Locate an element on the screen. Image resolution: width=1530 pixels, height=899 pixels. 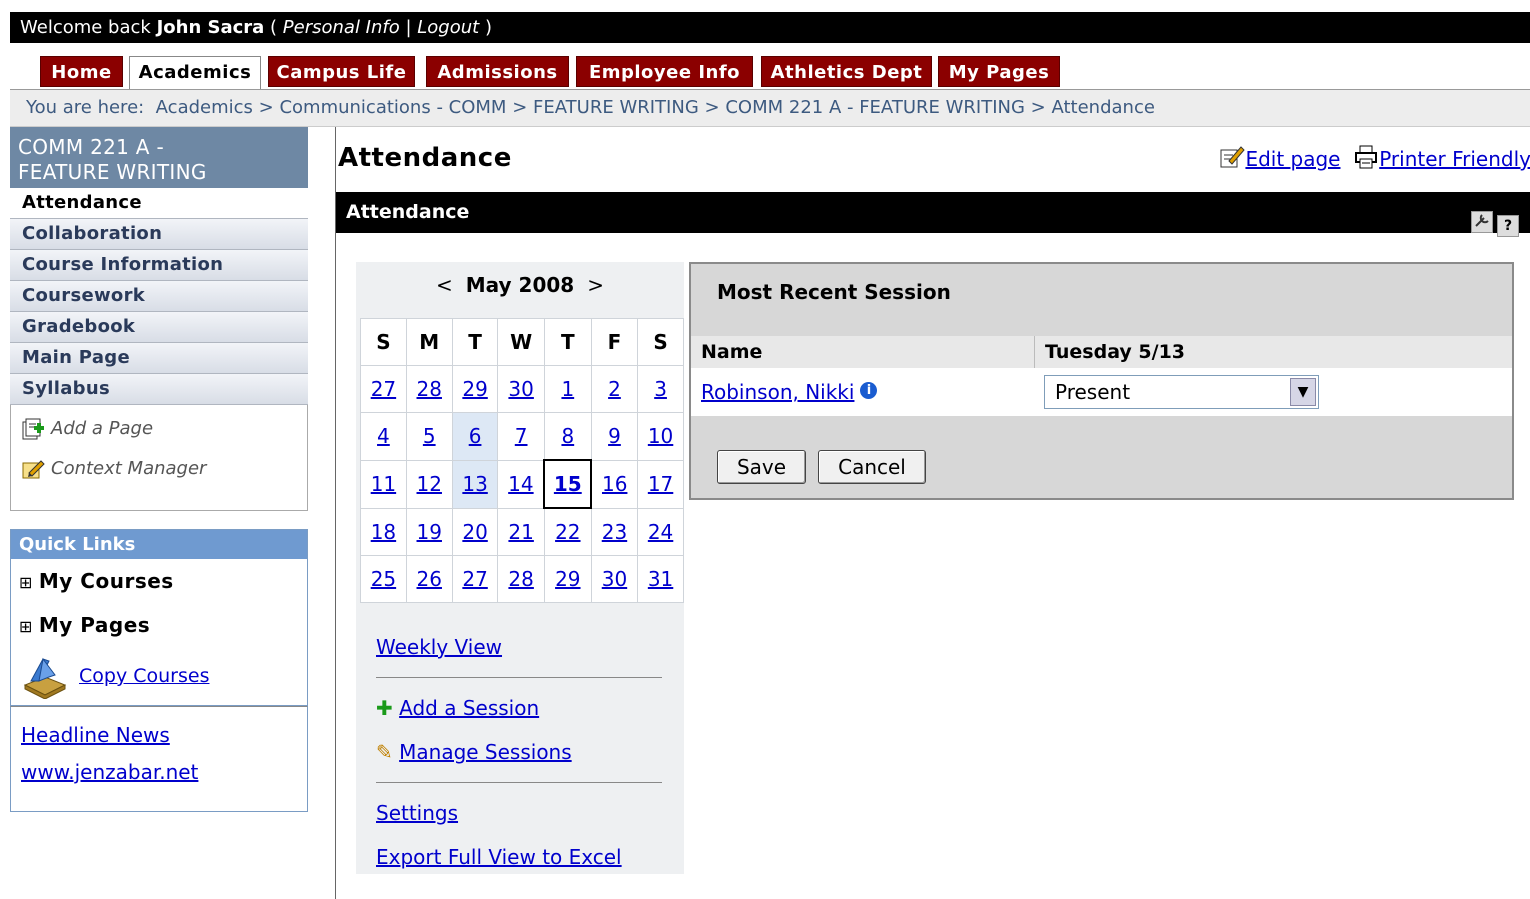
day-link: 13 is located at coordinates (474, 484).